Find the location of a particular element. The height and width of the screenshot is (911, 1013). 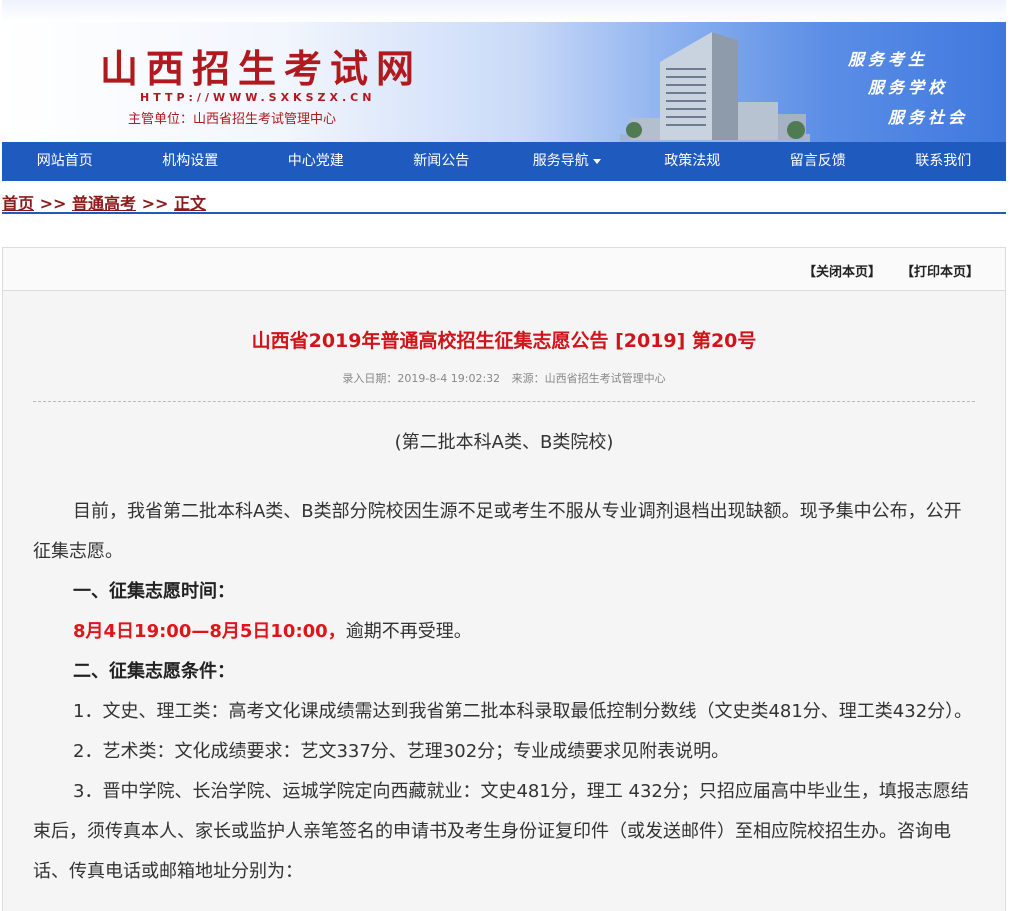

nav-label: 中心党建 is located at coordinates (315, 161).